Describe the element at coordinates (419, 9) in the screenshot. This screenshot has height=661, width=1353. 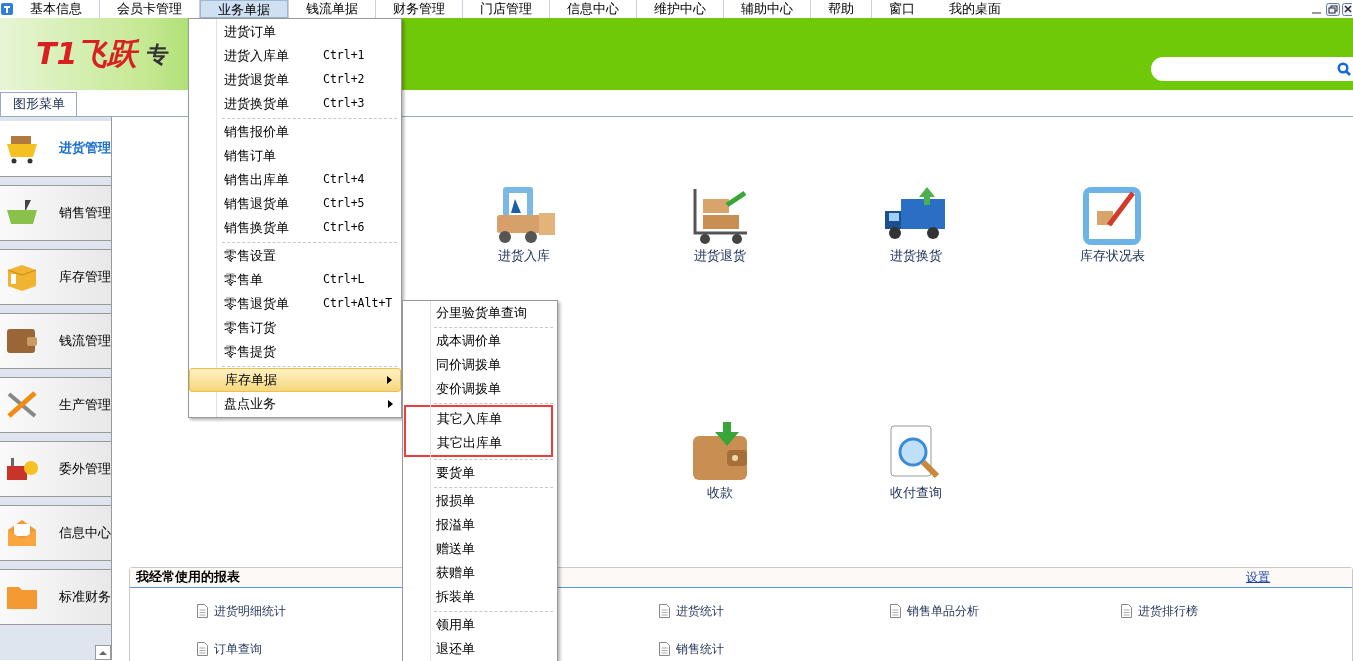
I see `menu-item: 财务管理` at that location.